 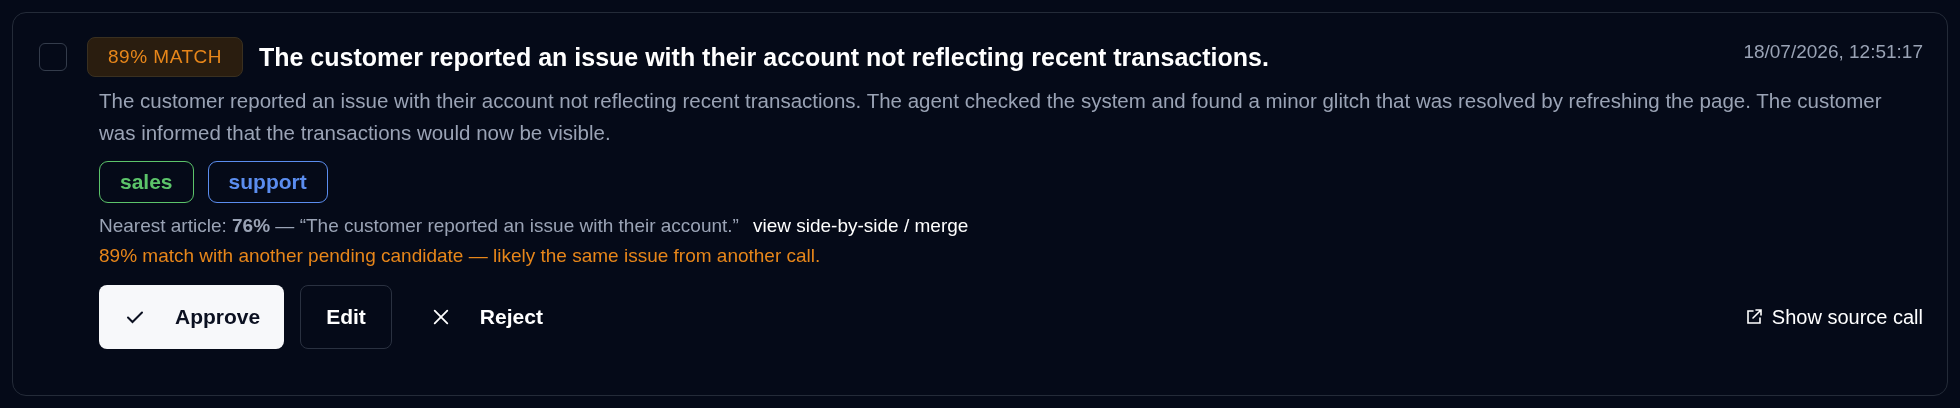 What do you see at coordinates (146, 182) in the screenshot?
I see `tag: sales` at bounding box center [146, 182].